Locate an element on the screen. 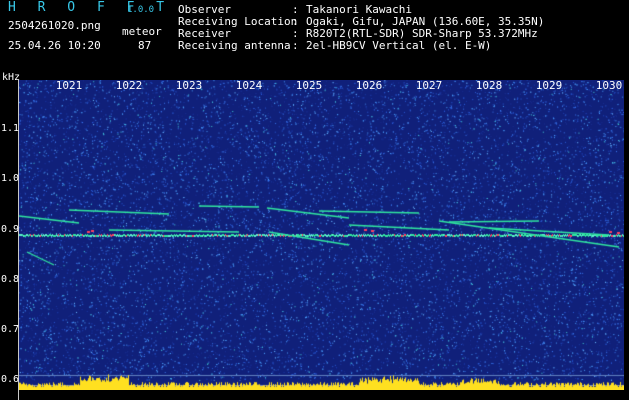  x-tick-label: 1030 is located at coordinates (609, 85).